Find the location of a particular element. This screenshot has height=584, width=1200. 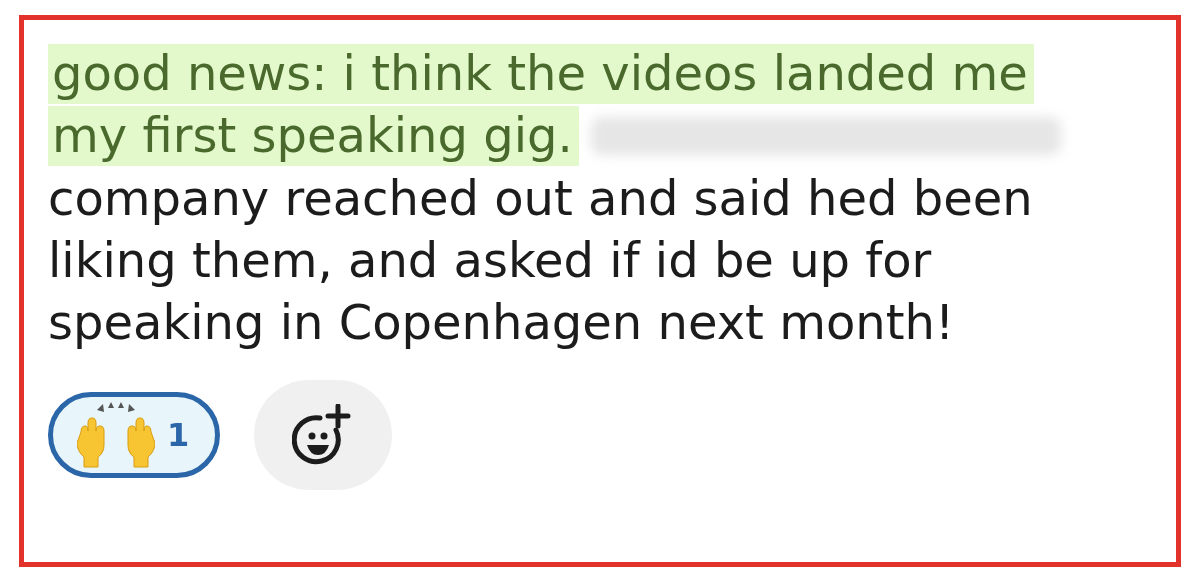

message-text: speaking in Copenhagen next month! is located at coordinates (501, 322).